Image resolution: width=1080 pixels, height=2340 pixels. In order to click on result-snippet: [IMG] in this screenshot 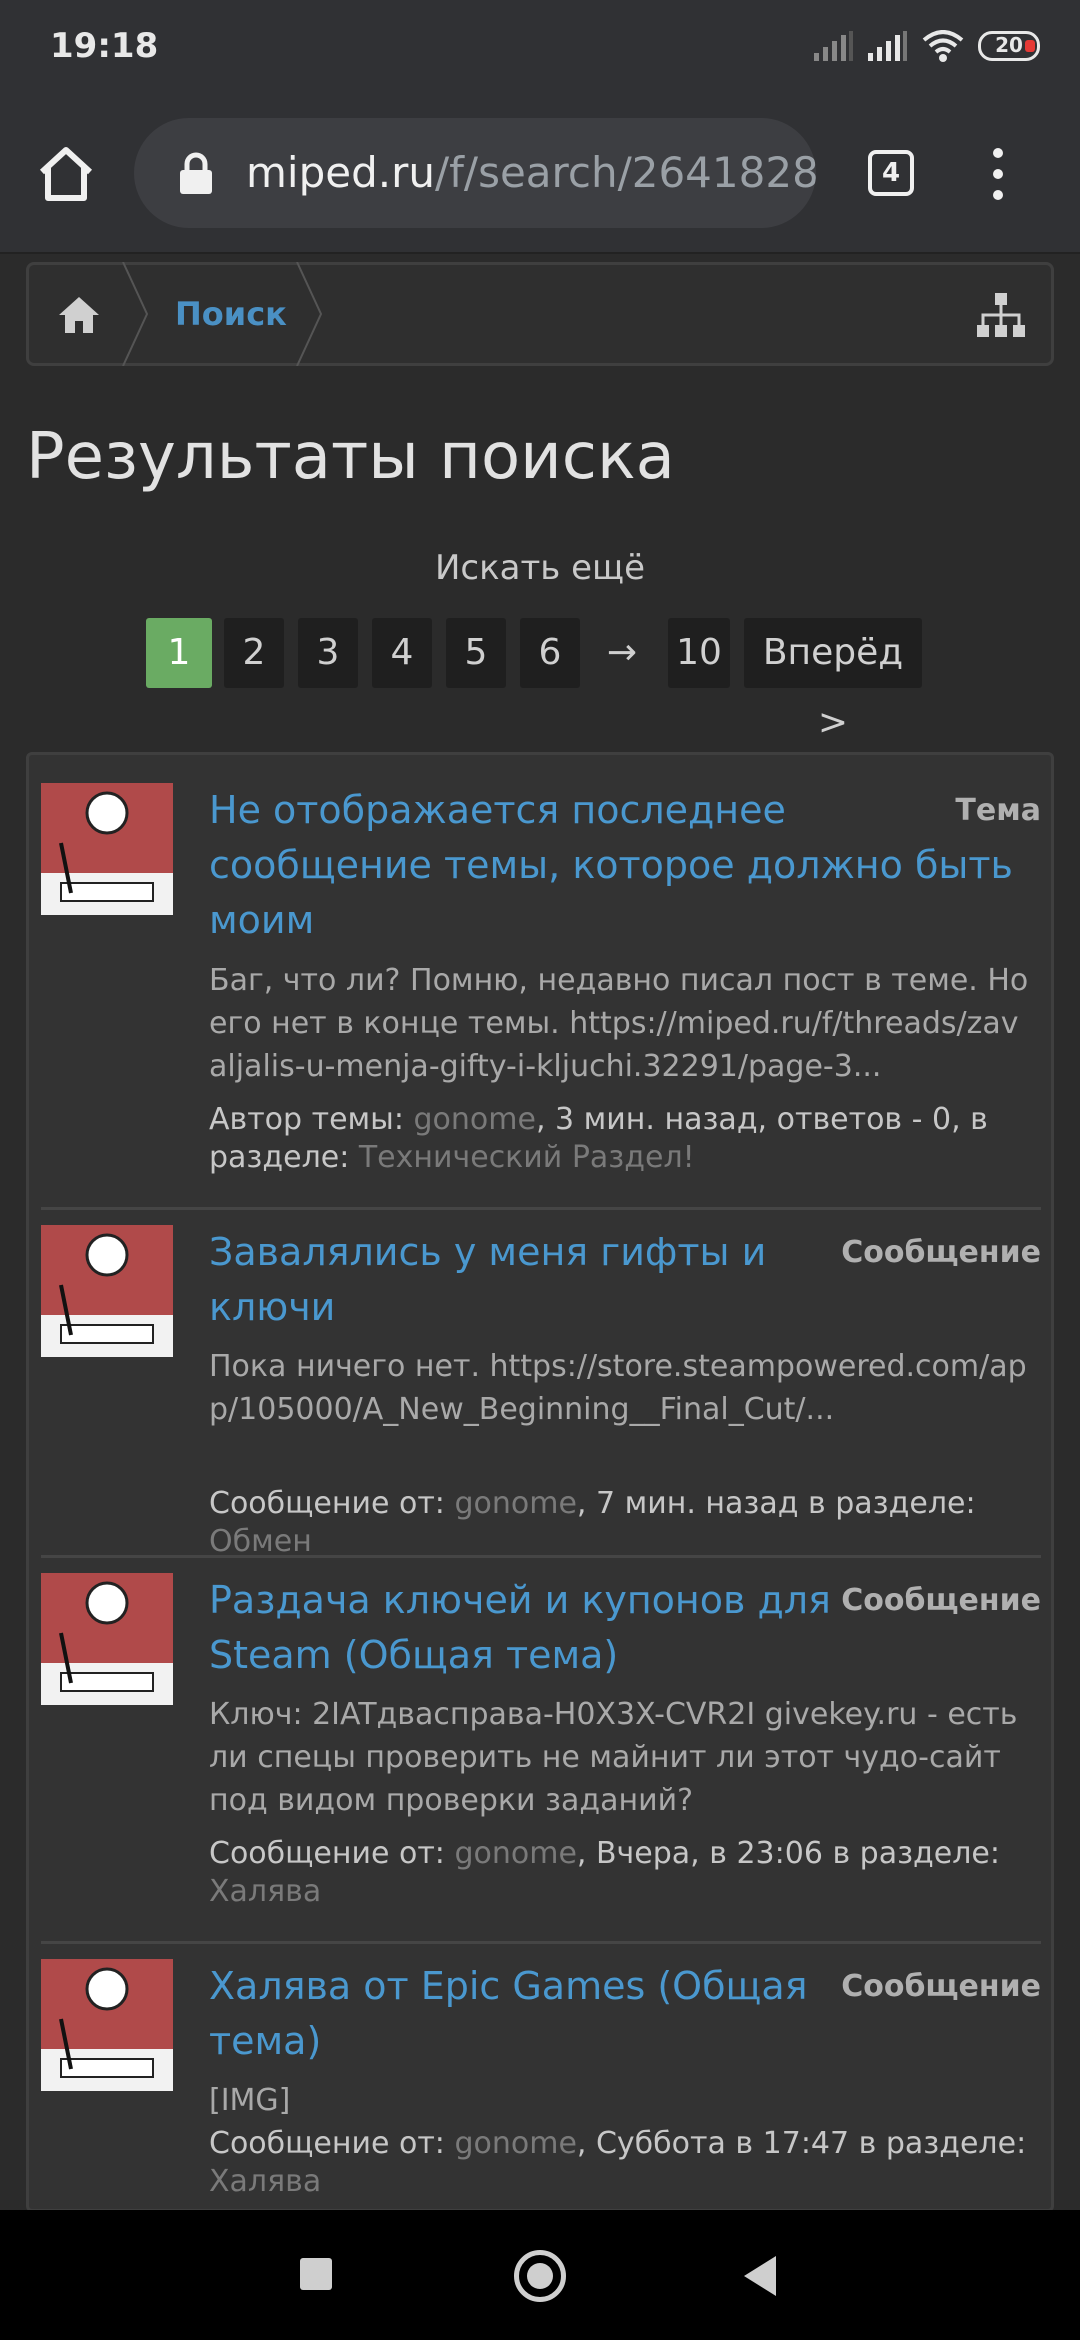, I will do `click(250, 2100)`.